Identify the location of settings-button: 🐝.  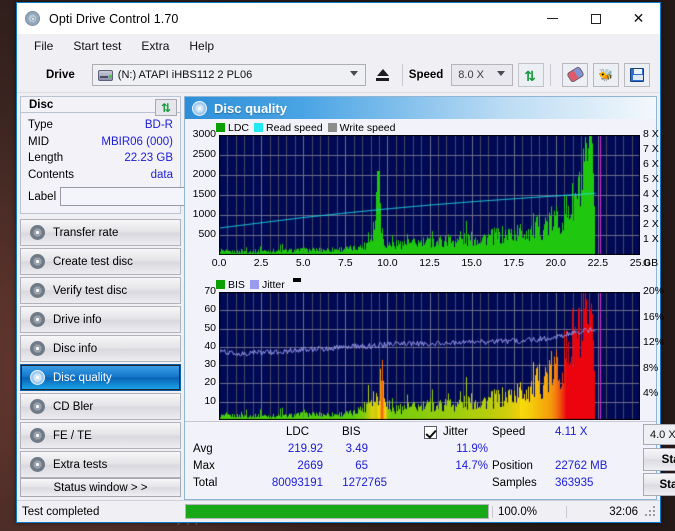
(606, 74).